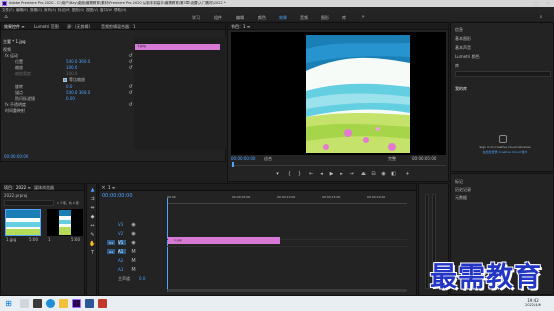  What do you see at coordinates (287, 202) in the screenshot?
I see `timeline-ruler` at bounding box center [287, 202].